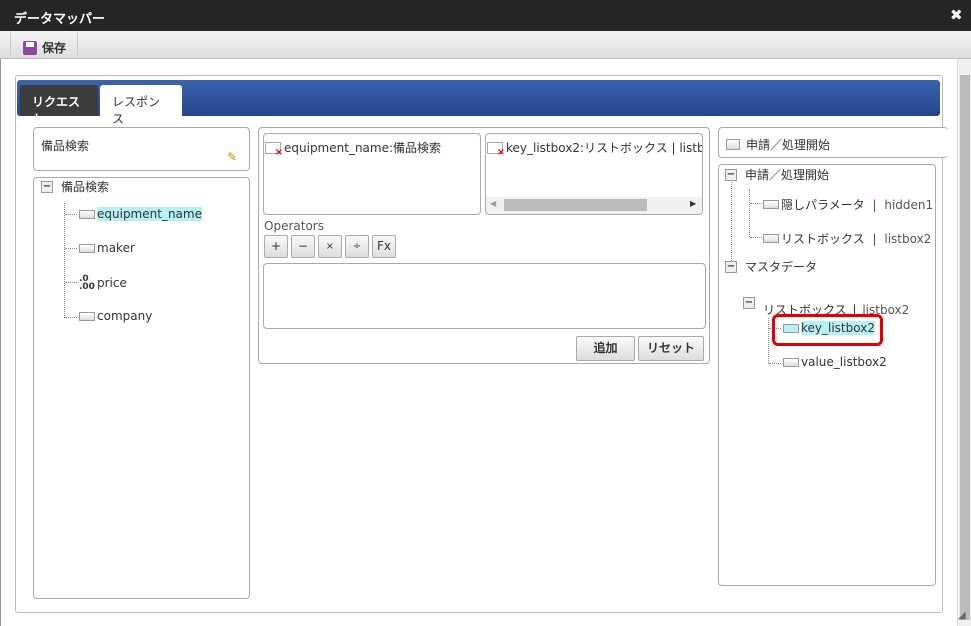  What do you see at coordinates (605, 348) in the screenshot?
I see `add-button: 追加` at bounding box center [605, 348].